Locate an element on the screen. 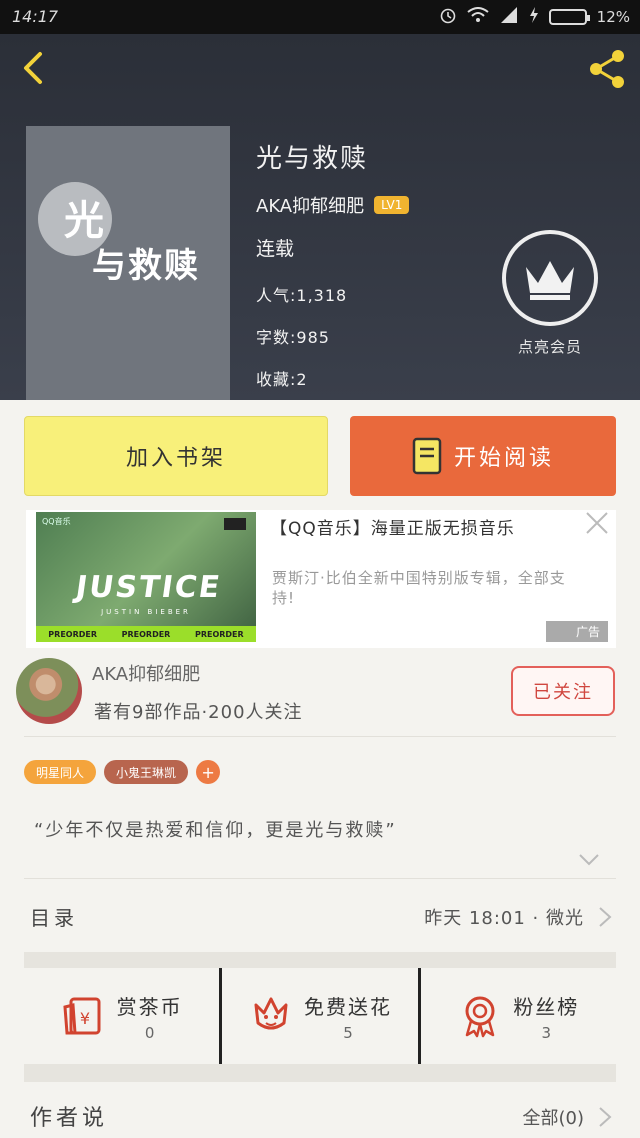  back-button is located at coordinates (34, 68).